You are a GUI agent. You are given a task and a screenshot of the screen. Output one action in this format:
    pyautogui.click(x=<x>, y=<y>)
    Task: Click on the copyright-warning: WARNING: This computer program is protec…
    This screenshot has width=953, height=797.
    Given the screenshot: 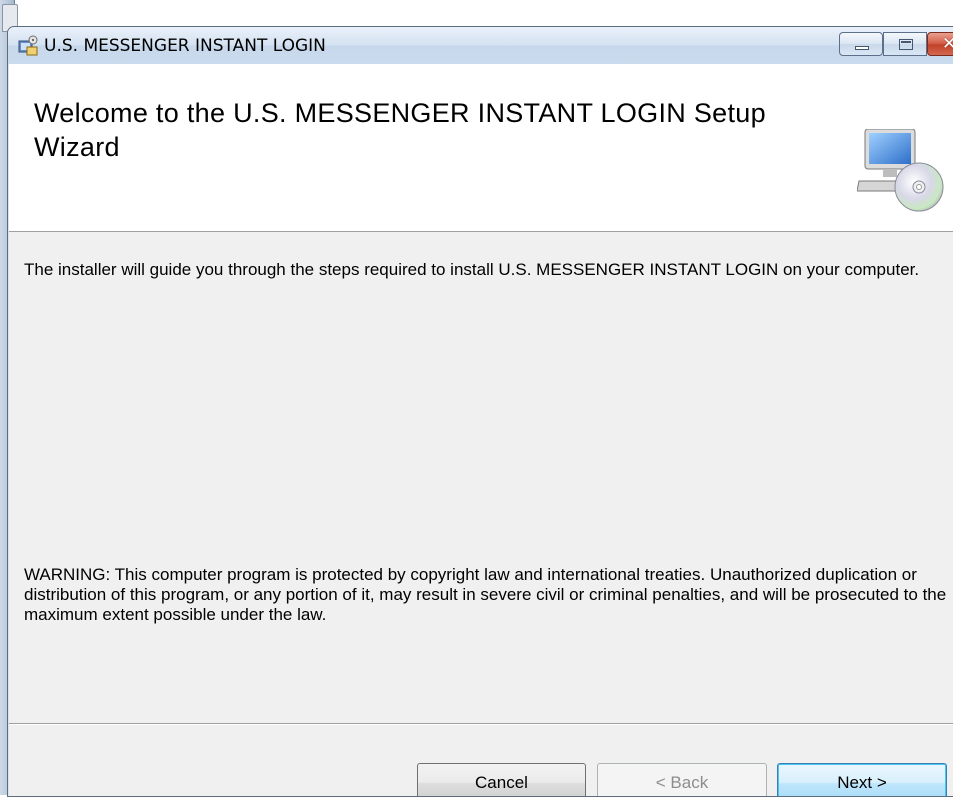 What is the action you would take?
    pyautogui.click(x=485, y=594)
    